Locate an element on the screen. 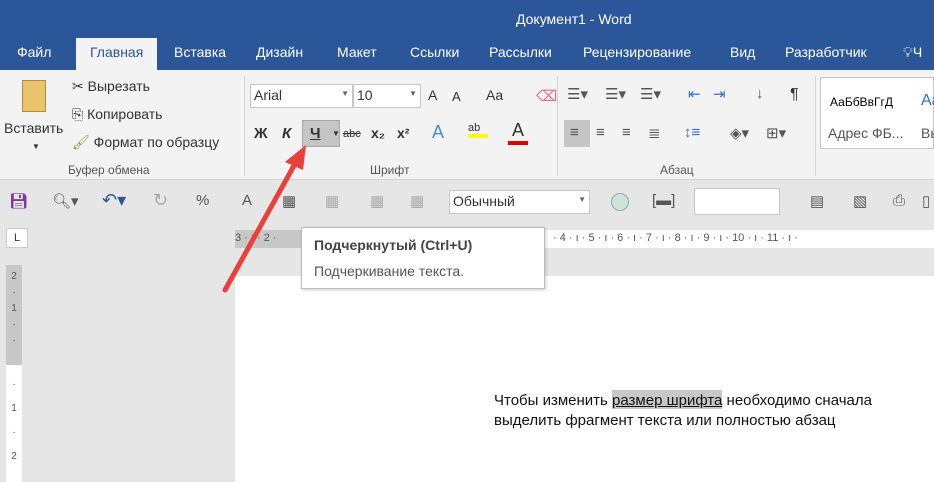  annotation-arrow is located at coordinates (264, 219).